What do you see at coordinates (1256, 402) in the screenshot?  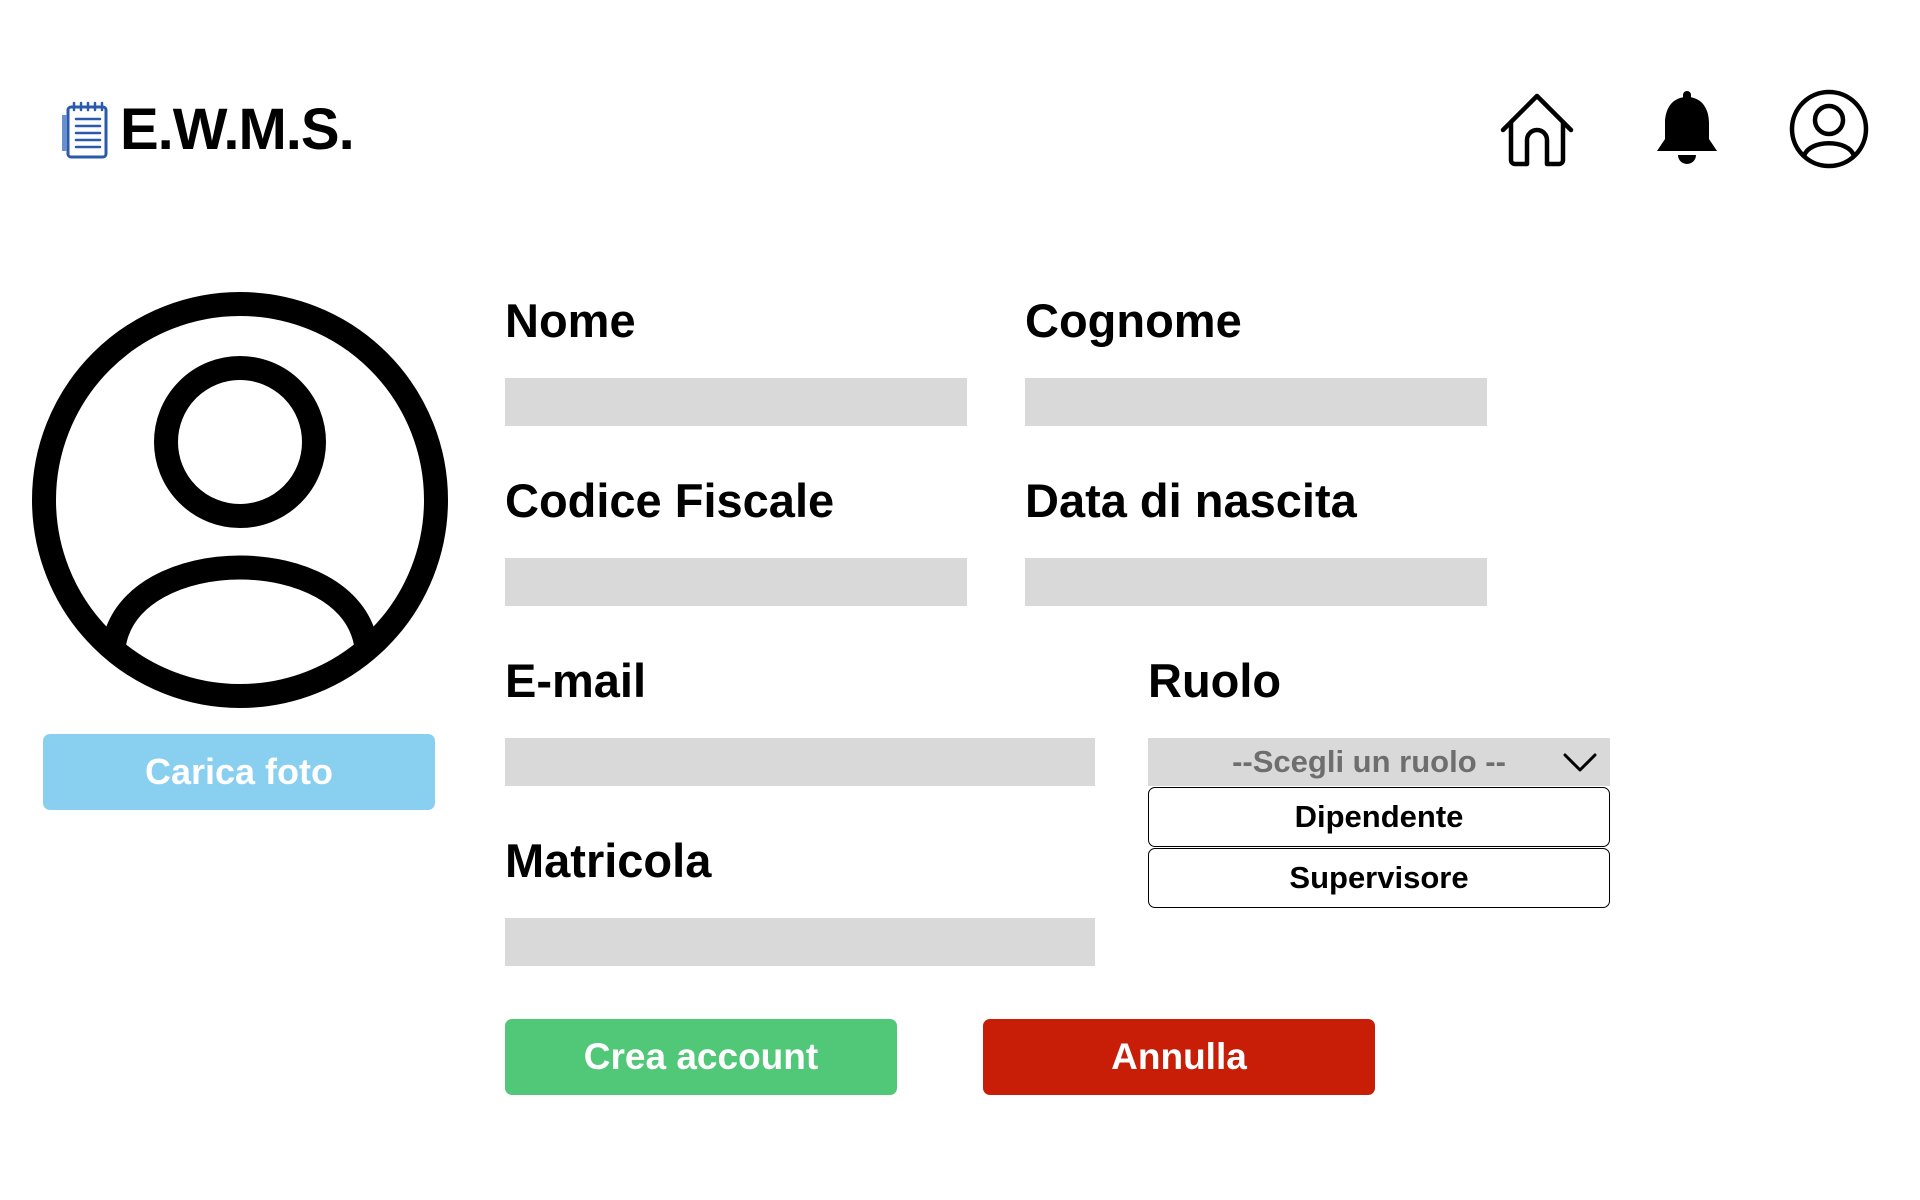 I see `cognome-input` at bounding box center [1256, 402].